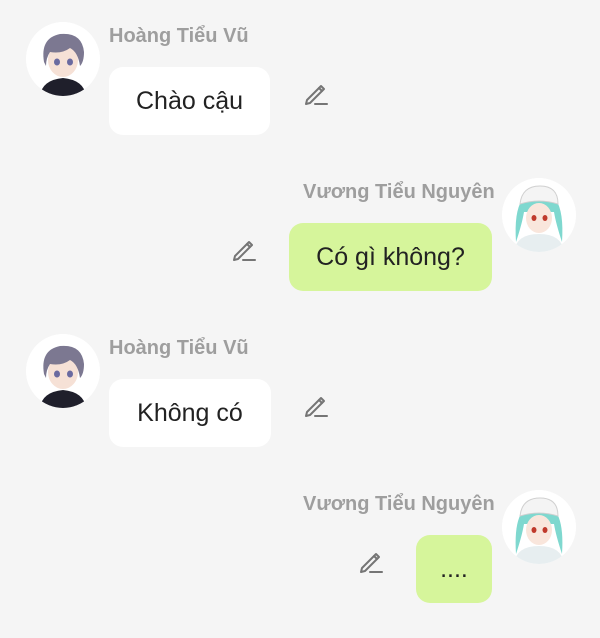 Image resolution: width=600 pixels, height=638 pixels. I want to click on message-bubble: Chào cậu, so click(189, 101).